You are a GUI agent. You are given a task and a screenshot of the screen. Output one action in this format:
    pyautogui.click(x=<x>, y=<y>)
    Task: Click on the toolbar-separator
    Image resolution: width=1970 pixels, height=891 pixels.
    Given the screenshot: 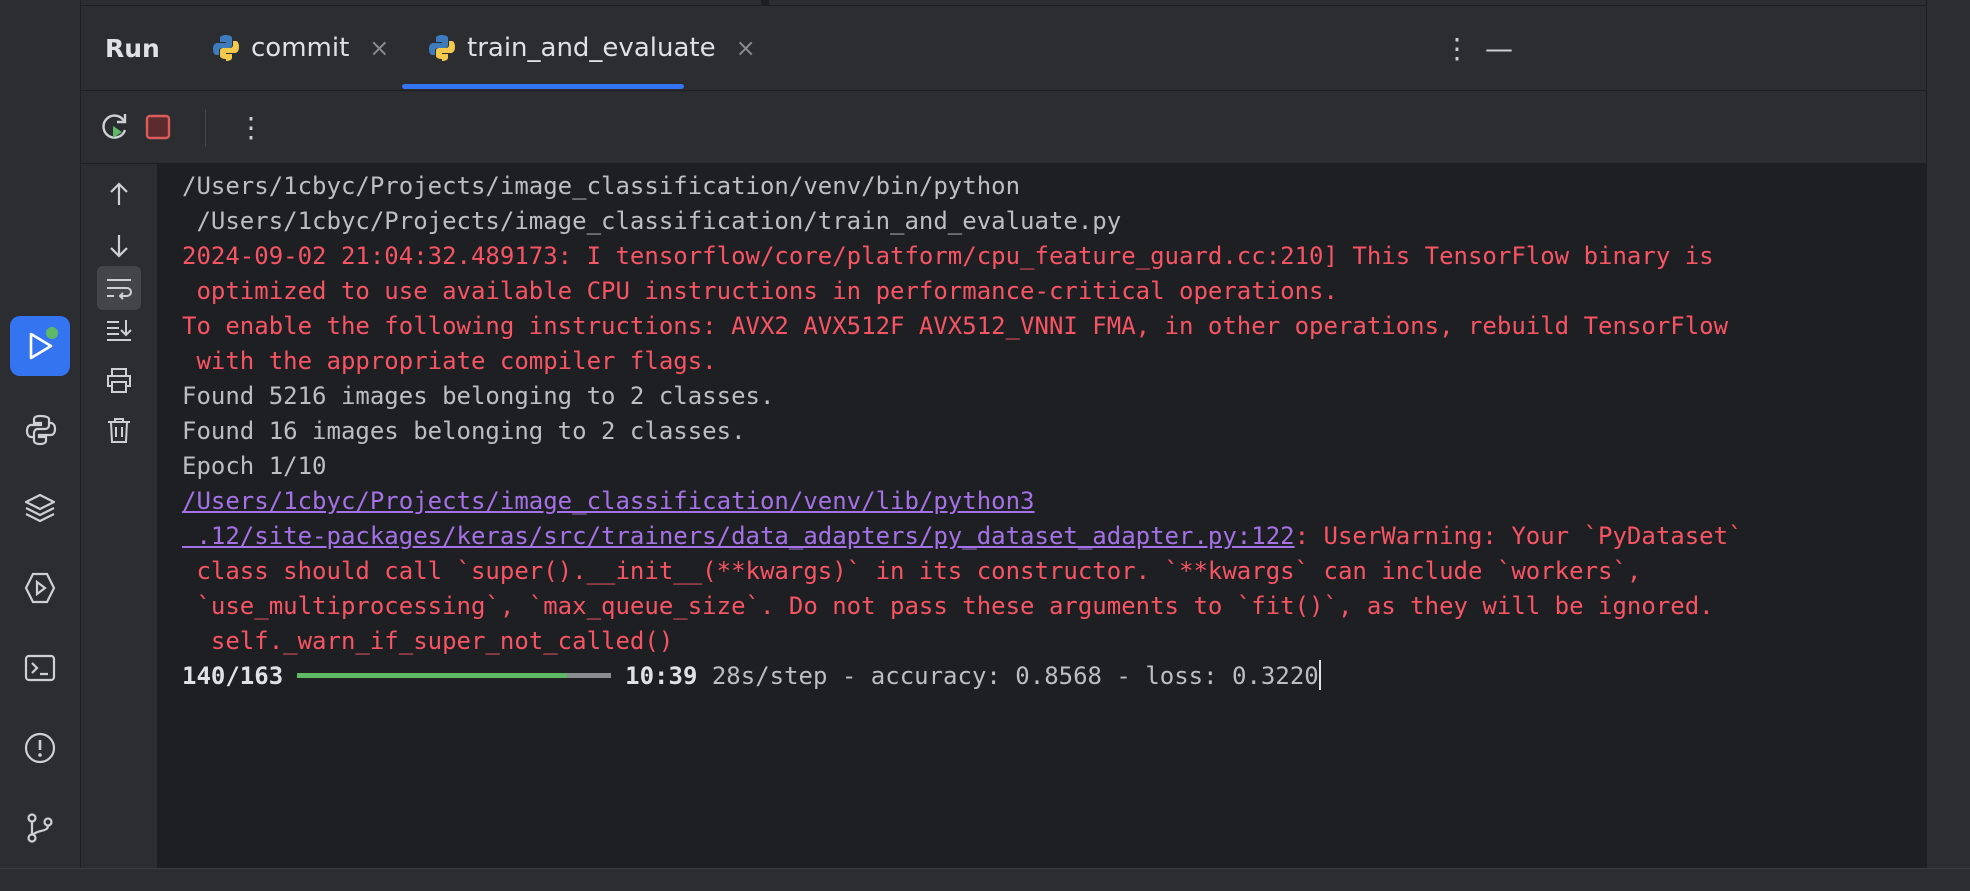 What is the action you would take?
    pyautogui.click(x=205, y=128)
    